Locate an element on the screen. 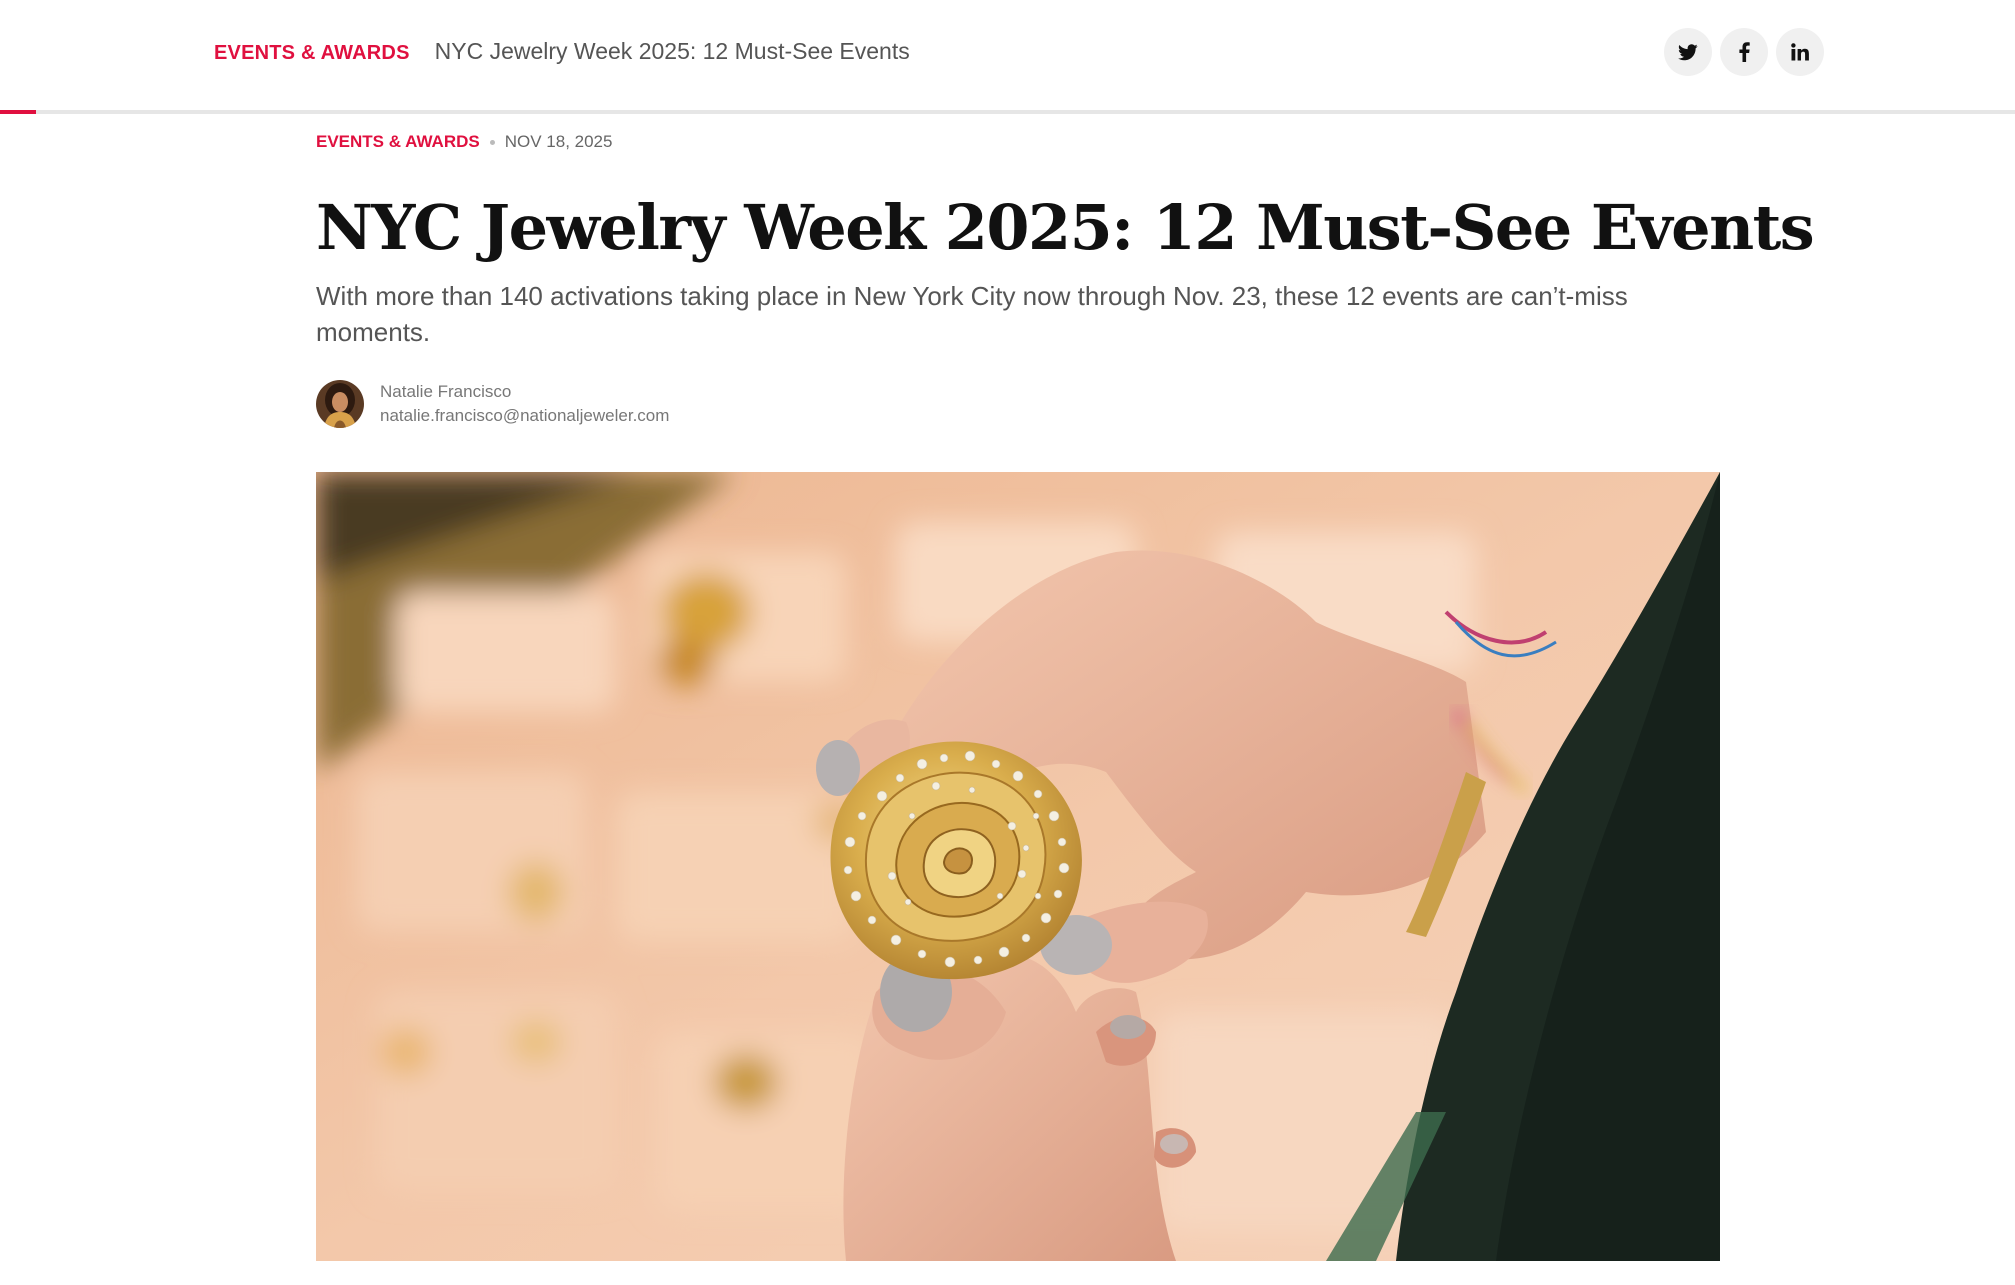 This screenshot has width=2015, height=1285. meta-separator-dot is located at coordinates (492, 142).